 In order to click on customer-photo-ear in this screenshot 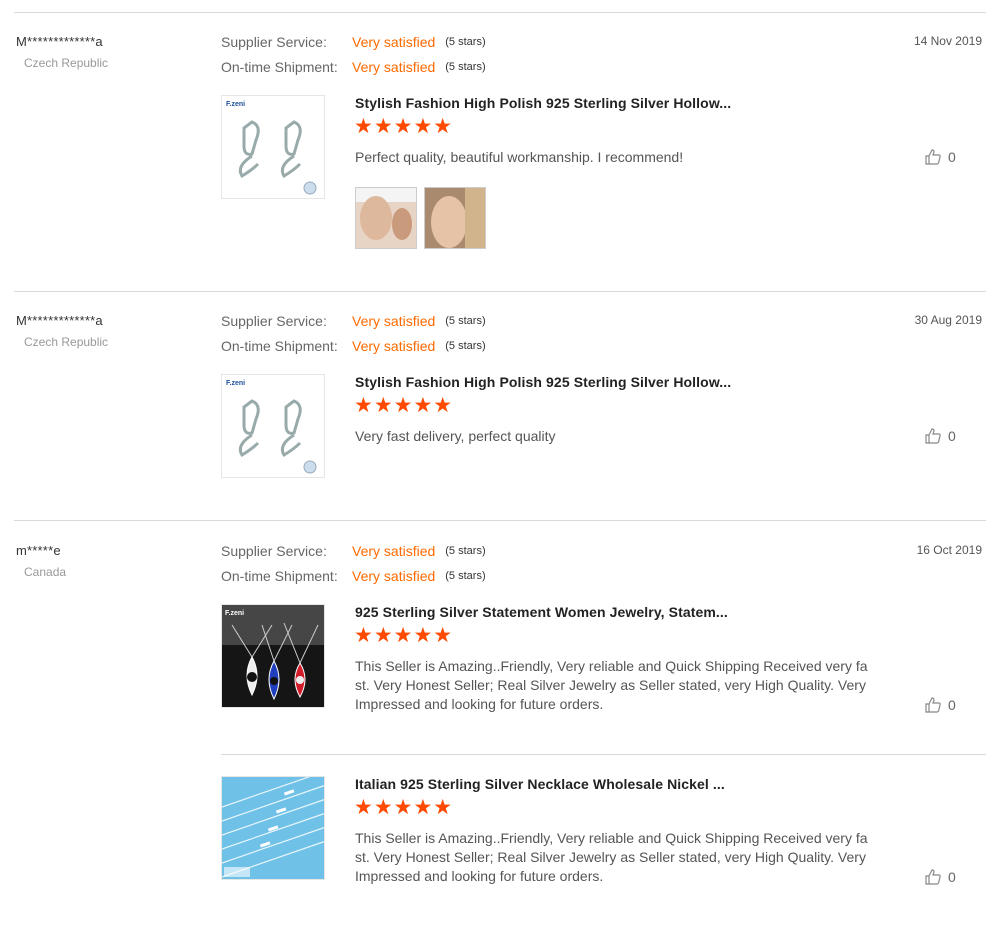, I will do `click(386, 218)`.